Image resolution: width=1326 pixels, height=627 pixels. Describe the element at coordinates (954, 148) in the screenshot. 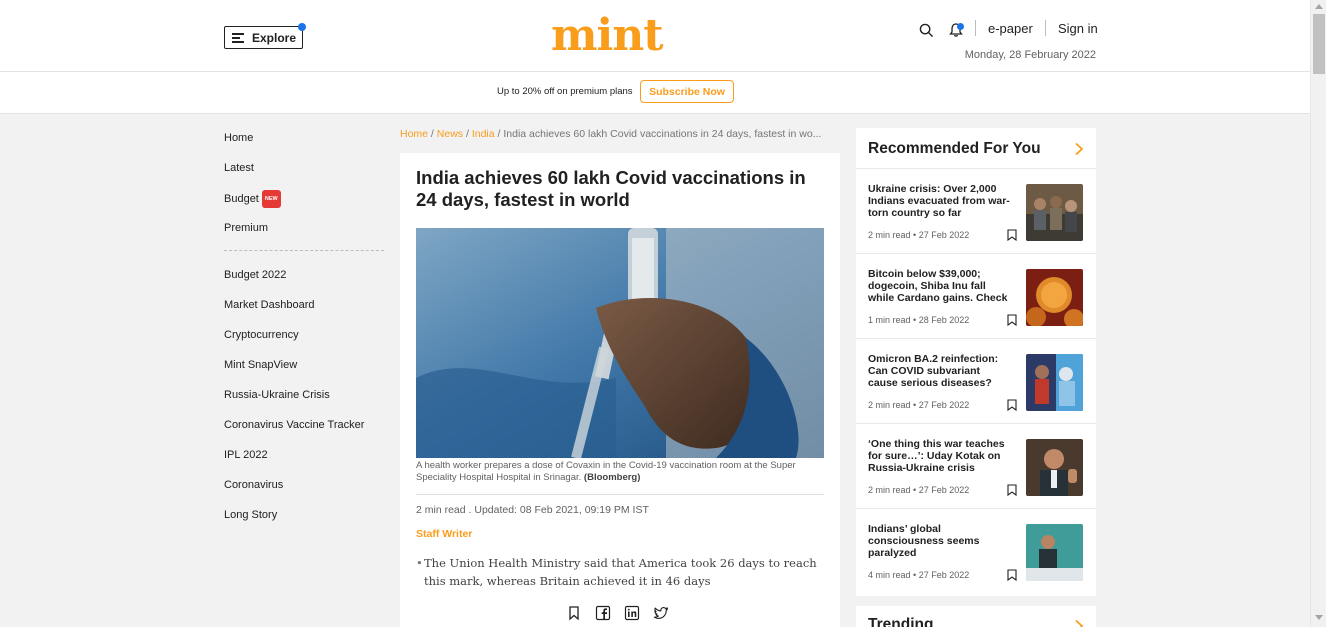

I see `recommended-title: Recommended For You` at that location.